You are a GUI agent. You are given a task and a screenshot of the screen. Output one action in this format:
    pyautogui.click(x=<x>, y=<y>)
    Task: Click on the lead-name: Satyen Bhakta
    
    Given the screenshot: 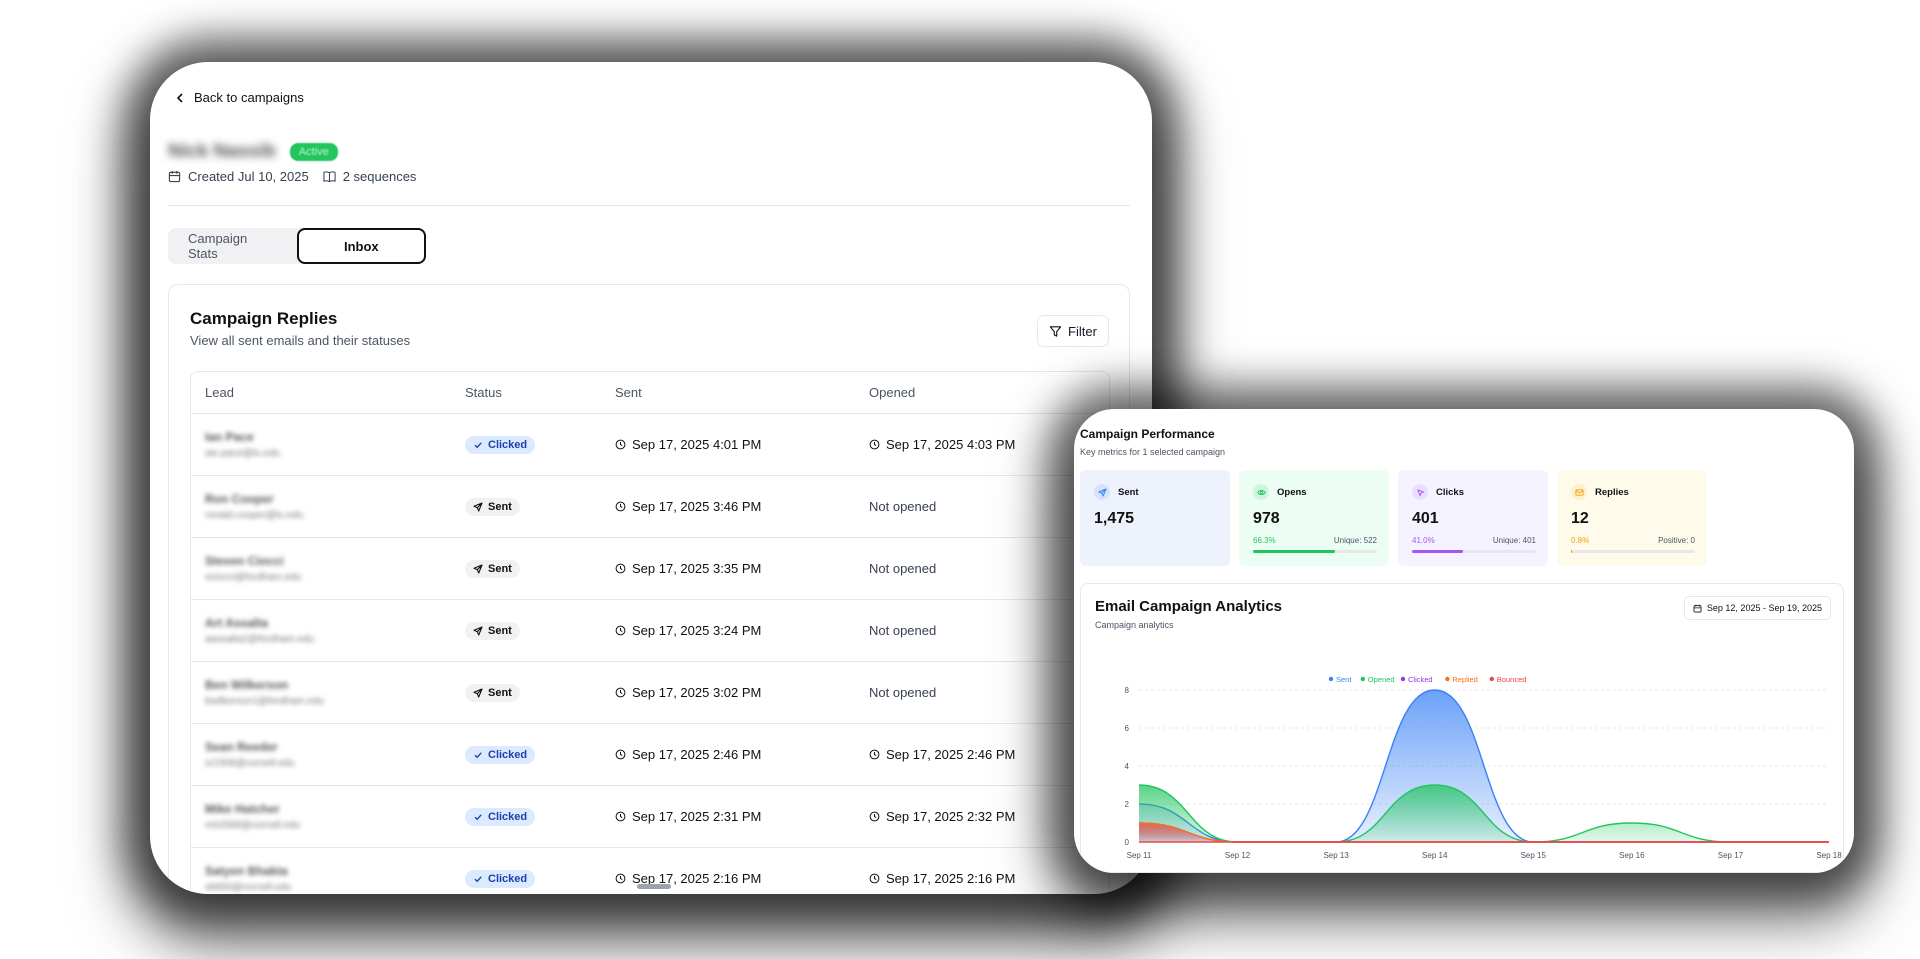 What is the action you would take?
    pyautogui.click(x=246, y=871)
    